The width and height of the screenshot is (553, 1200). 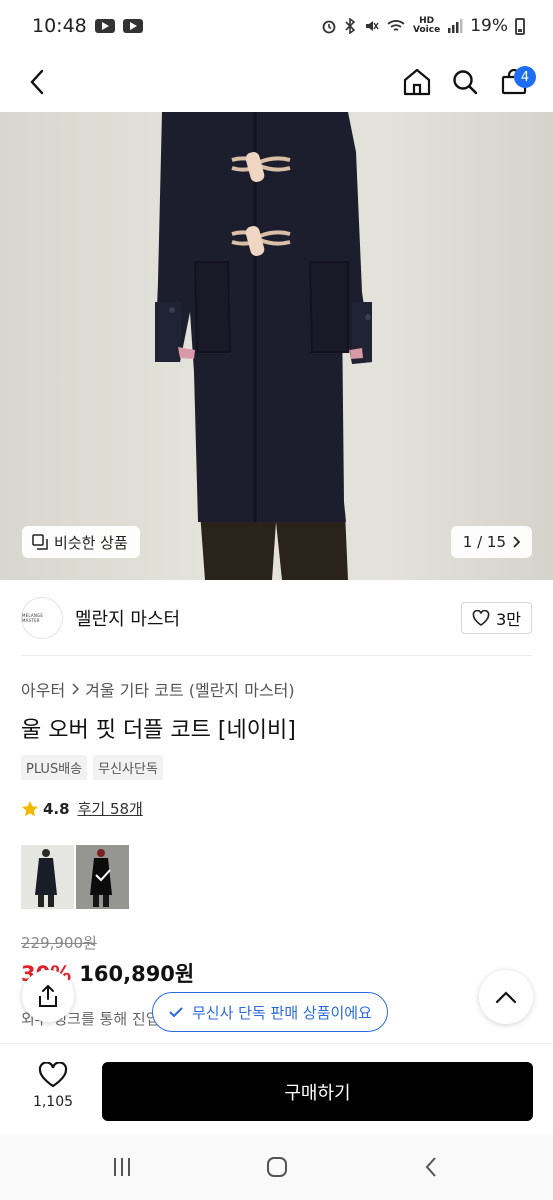 I want to click on color-options, so click(x=75, y=877).